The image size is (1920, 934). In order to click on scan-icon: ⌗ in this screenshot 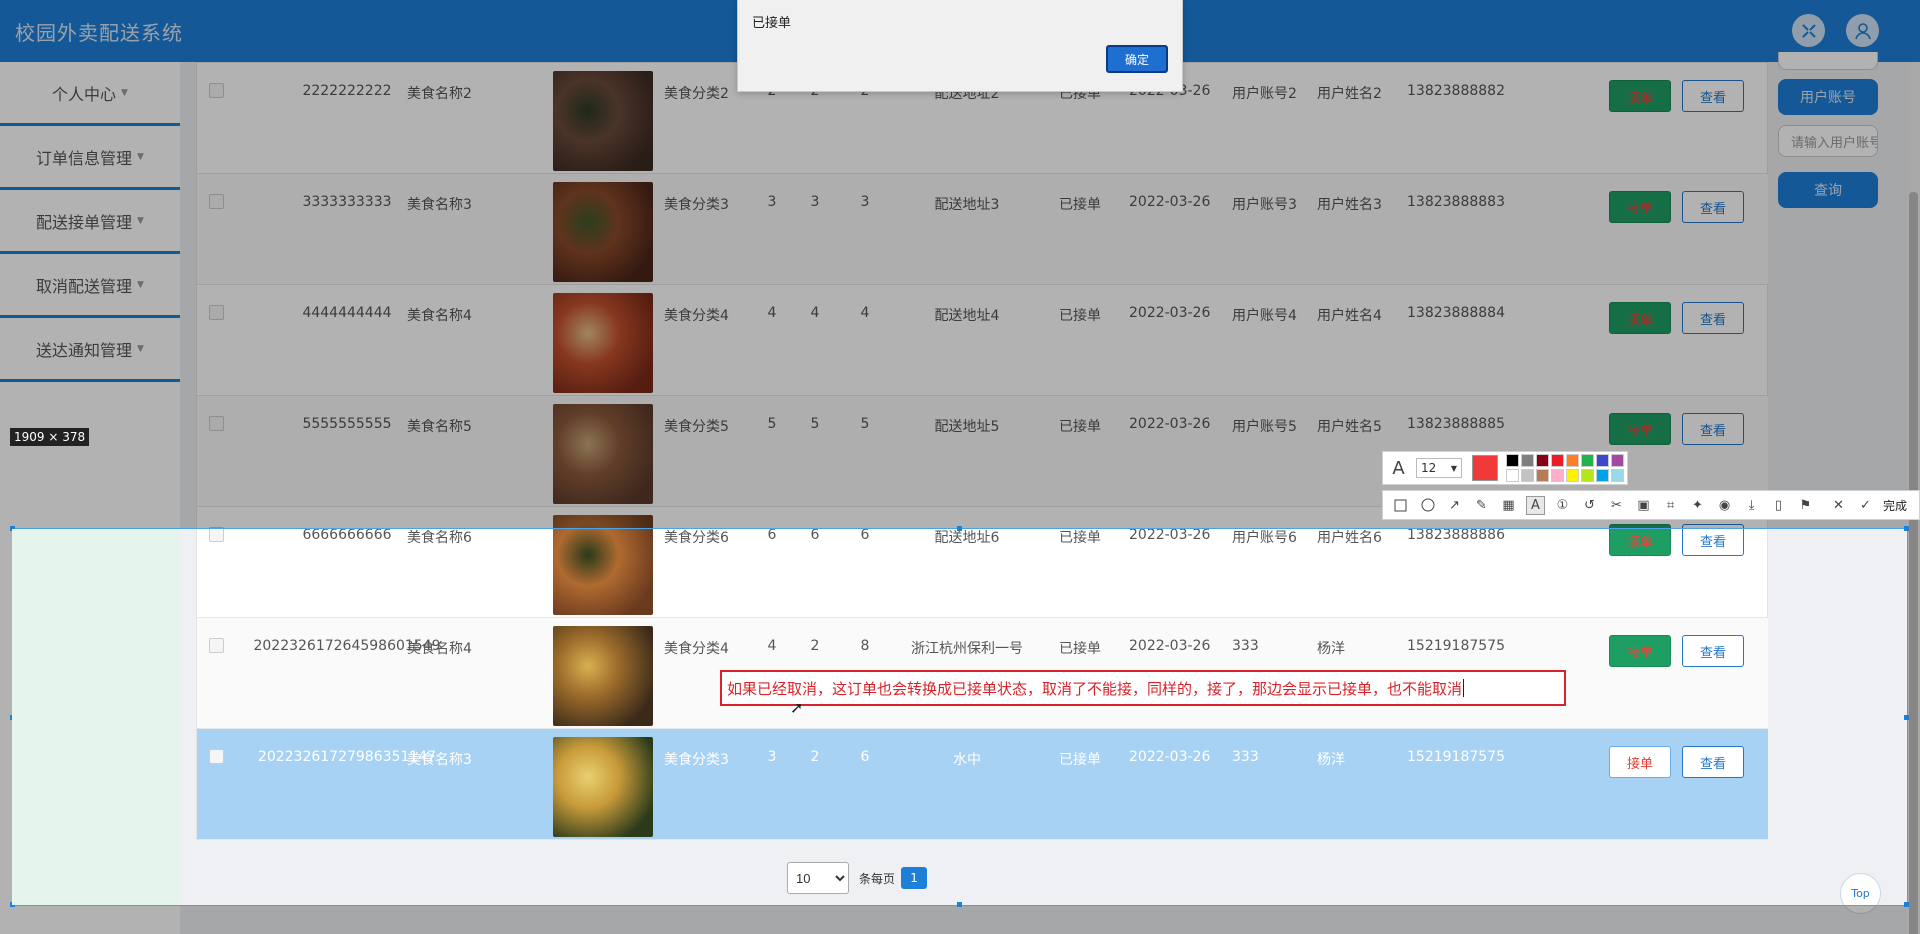, I will do `click(1670, 505)`.